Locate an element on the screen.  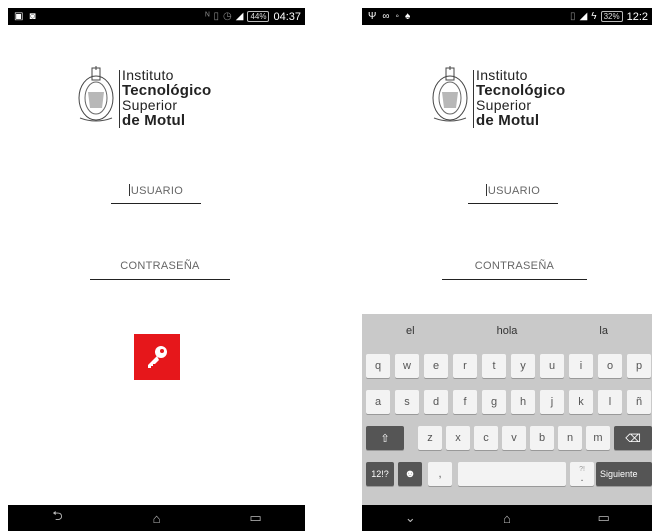
key: y is located at coordinates (523, 366).